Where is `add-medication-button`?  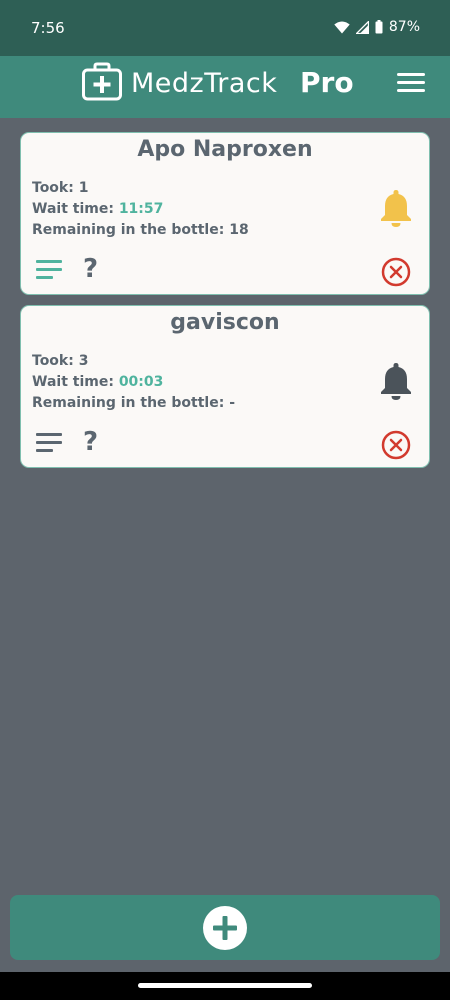
add-medication-button is located at coordinates (225, 928).